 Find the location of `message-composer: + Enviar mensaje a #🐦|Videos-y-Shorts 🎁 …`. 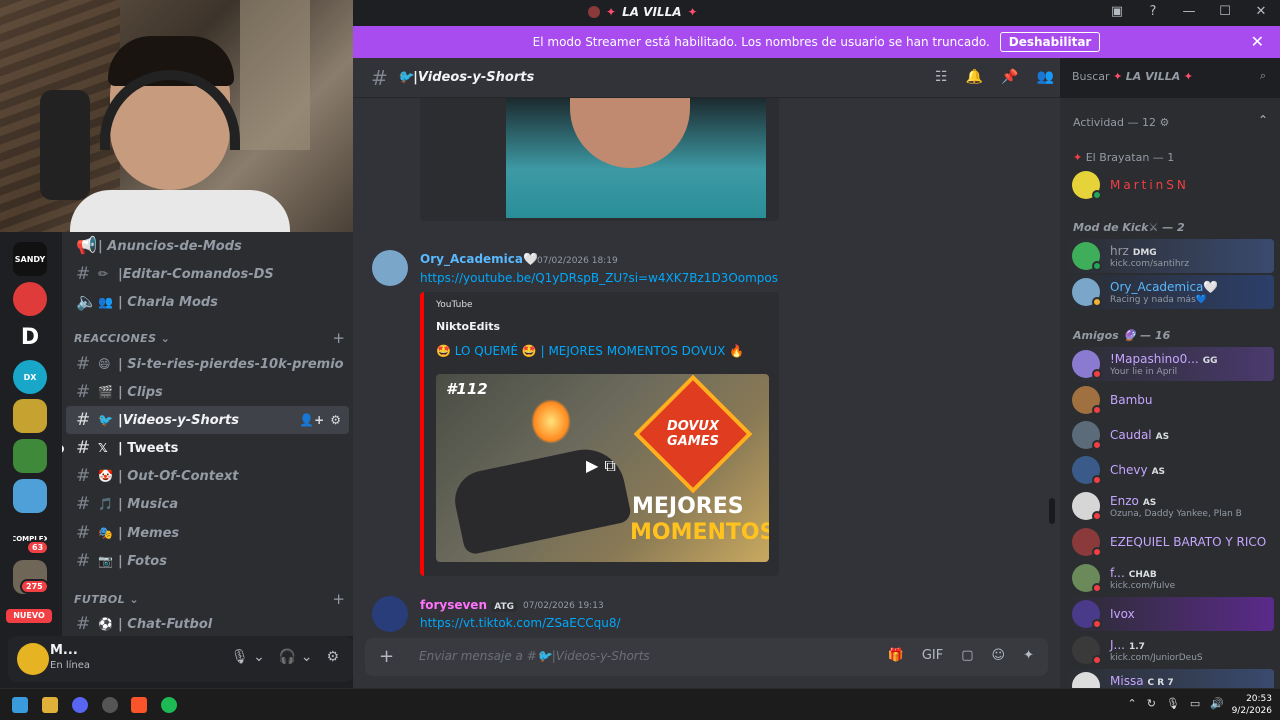

message-composer: + Enviar mensaje a #🐦|Videos-y-Shorts 🎁 … is located at coordinates (706, 657).